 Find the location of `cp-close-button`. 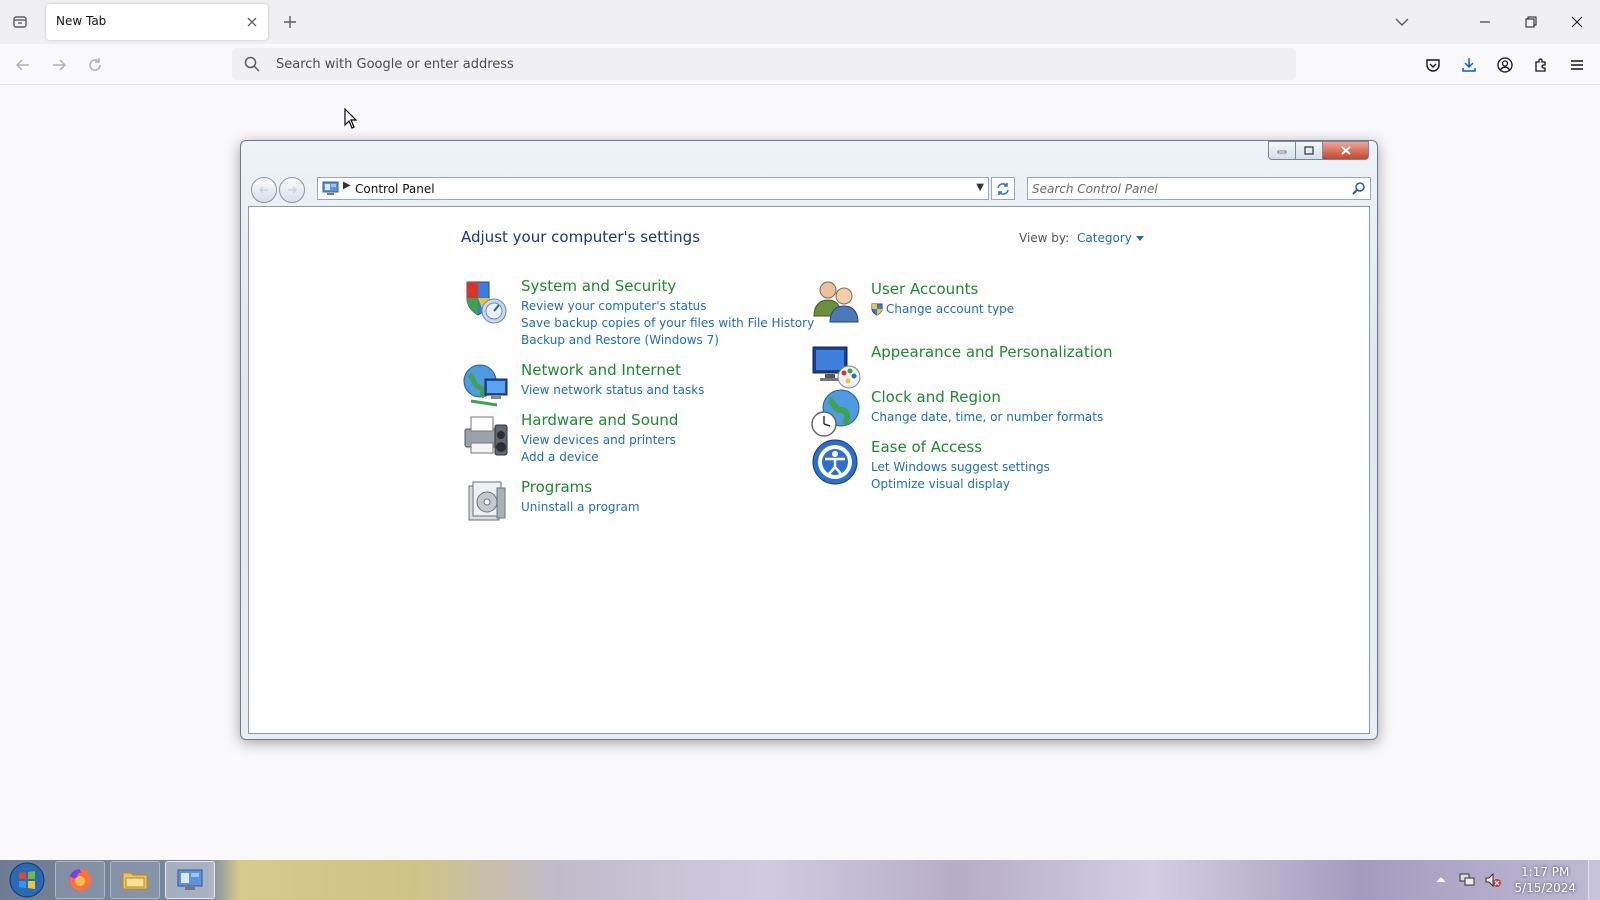

cp-close-button is located at coordinates (1346, 150).